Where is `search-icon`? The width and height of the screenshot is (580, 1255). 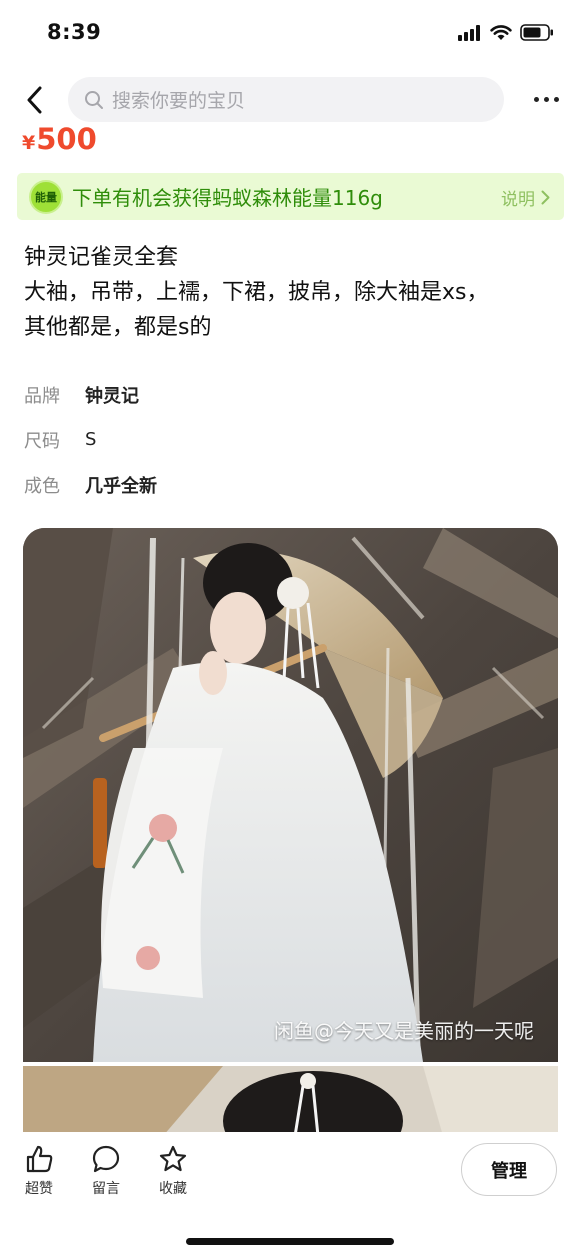
search-icon is located at coordinates (94, 99).